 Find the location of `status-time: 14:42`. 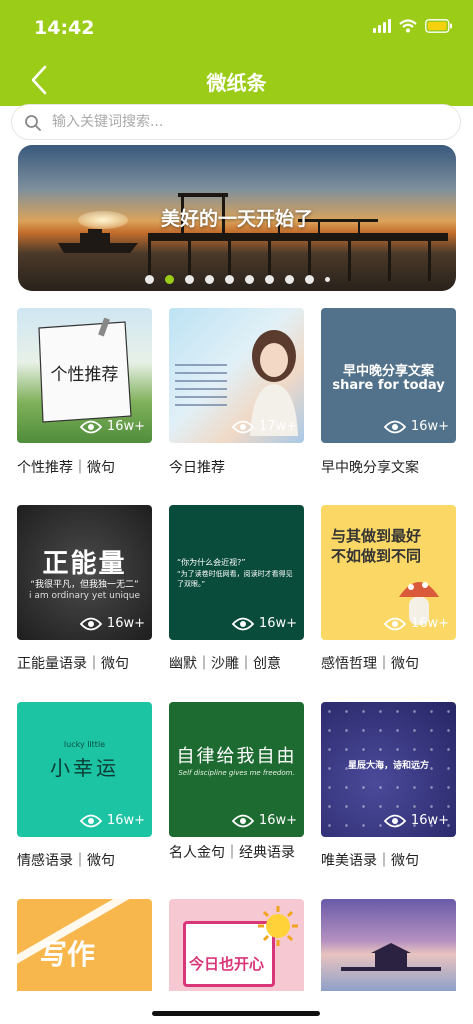

status-time: 14:42 is located at coordinates (64, 28).